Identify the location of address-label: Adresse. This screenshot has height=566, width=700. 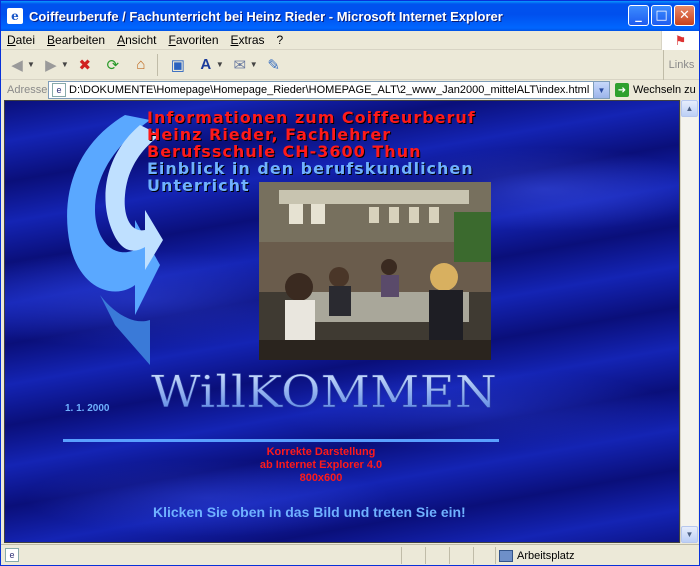
(27, 90).